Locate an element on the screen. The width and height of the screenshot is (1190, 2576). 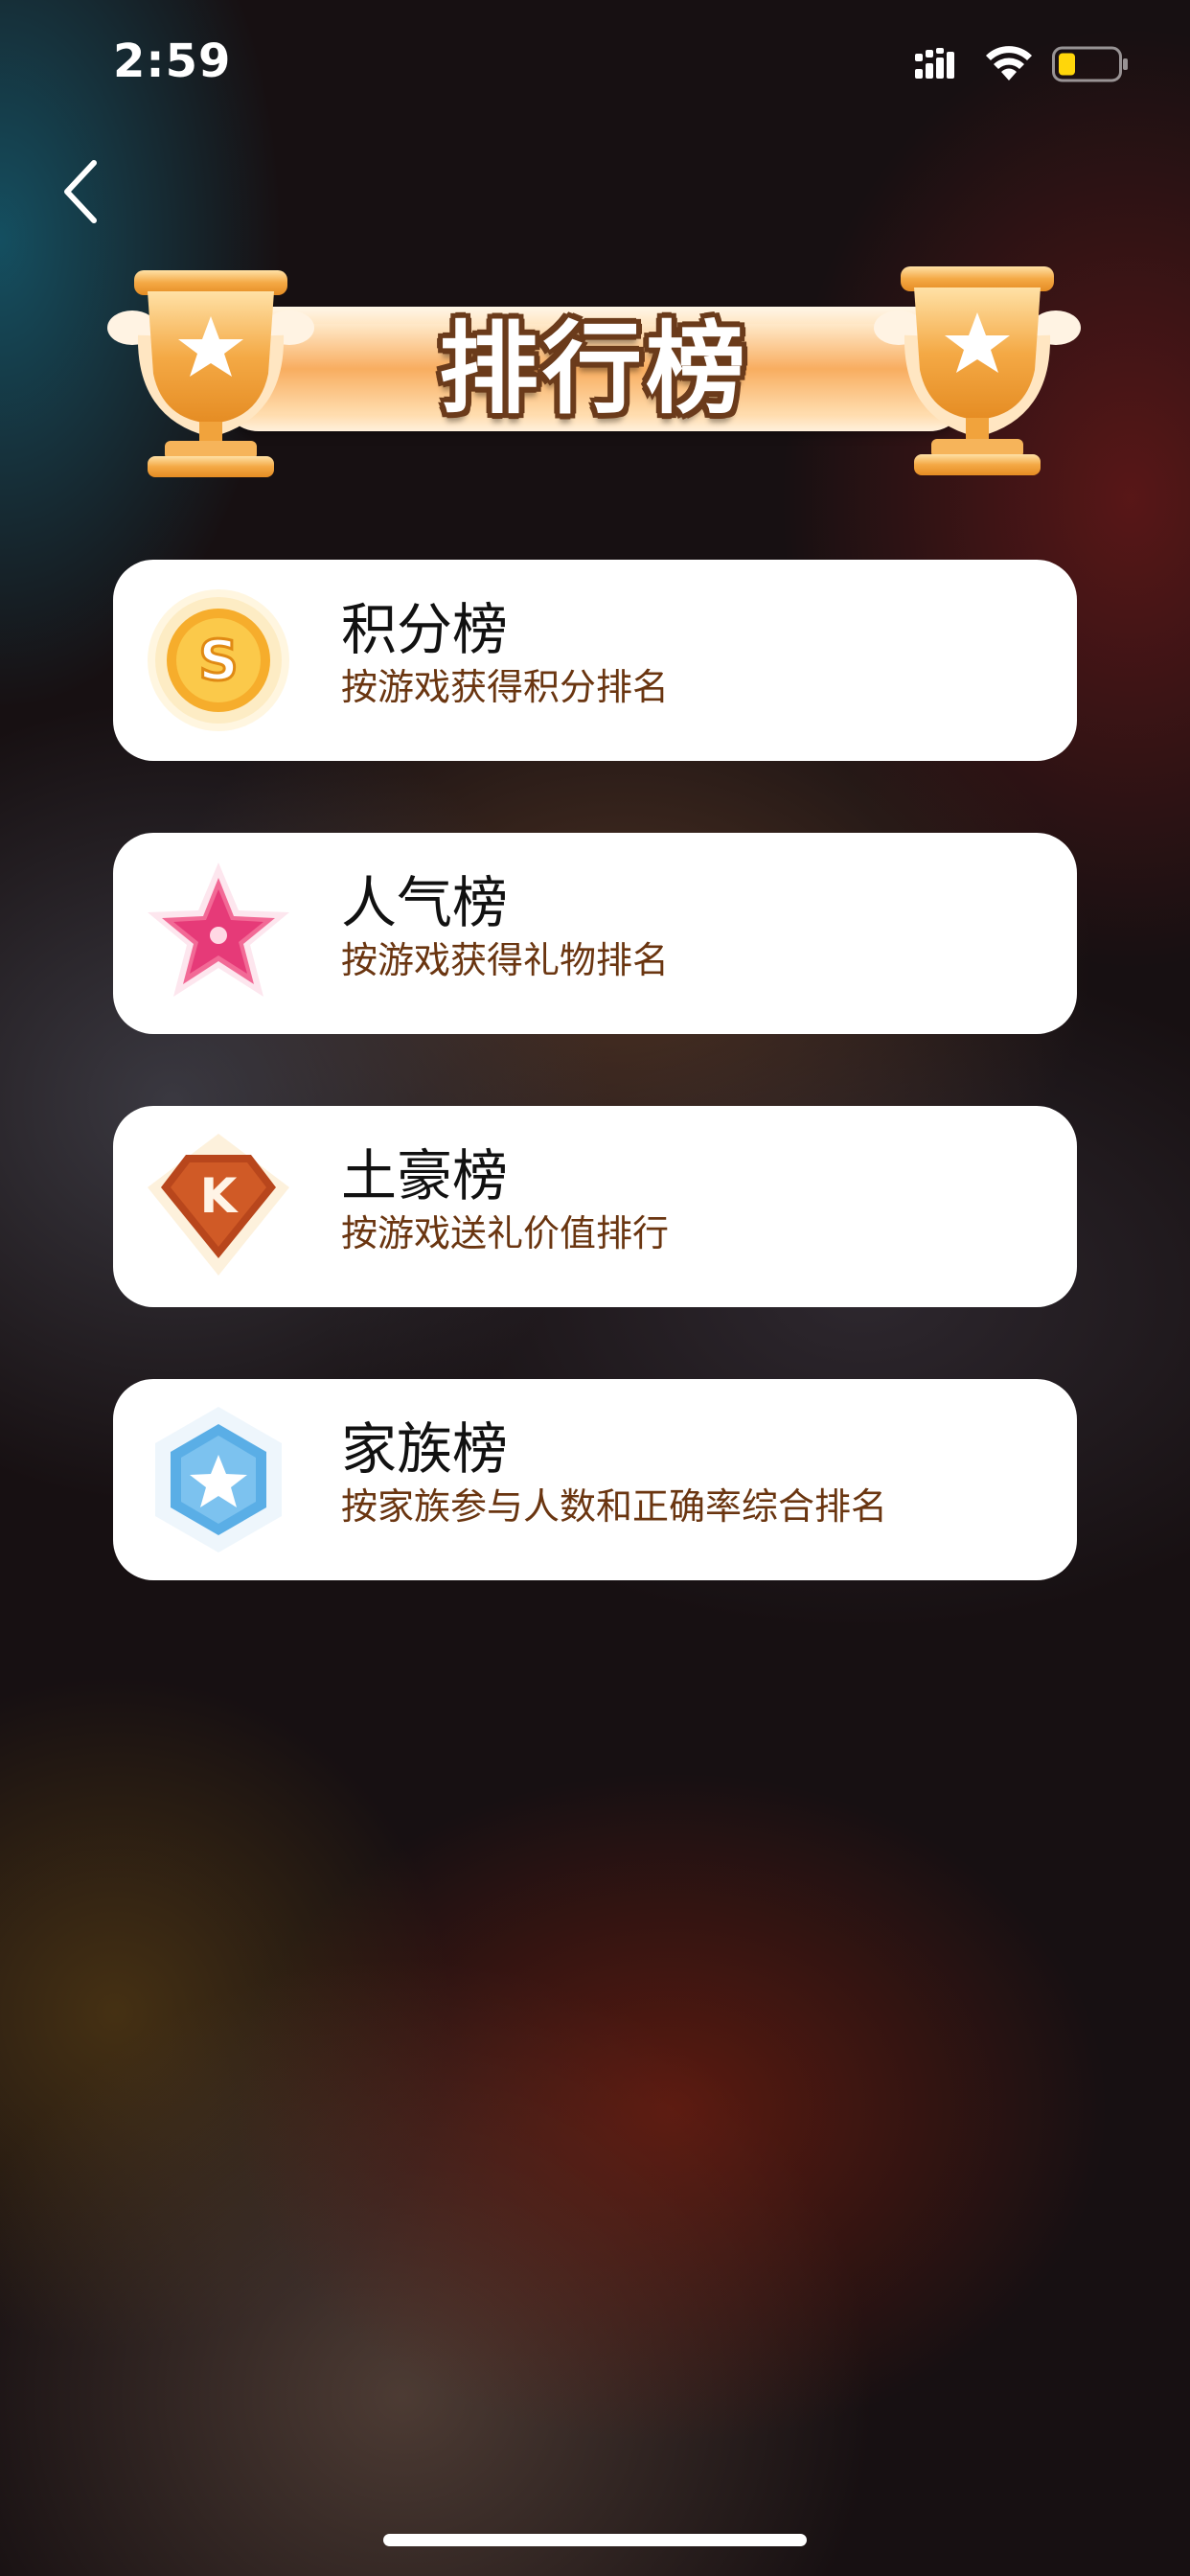
page-title: 排行榜 is located at coordinates (593, 368).